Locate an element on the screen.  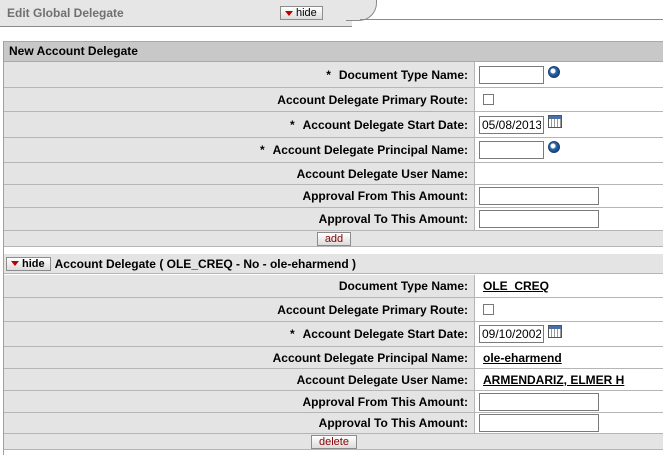
new-principal-row: * Account Delegate Principal Name: is located at coordinates (333, 150).